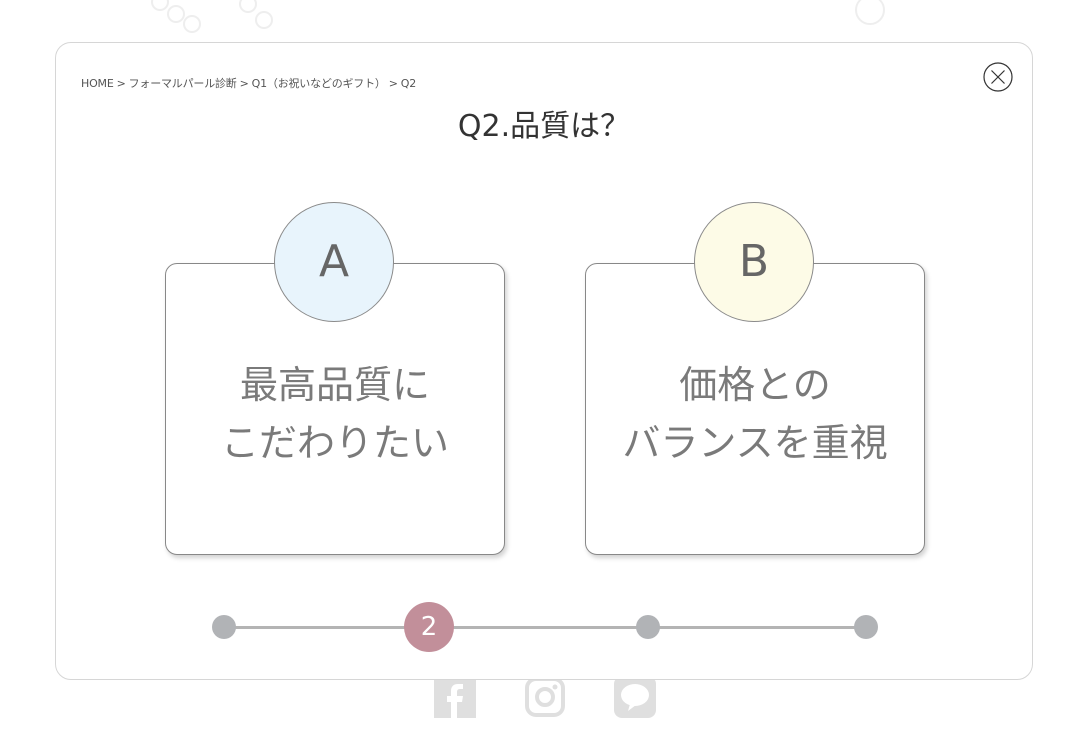  What do you see at coordinates (754, 262) in the screenshot?
I see `option-b-badge: B` at bounding box center [754, 262].